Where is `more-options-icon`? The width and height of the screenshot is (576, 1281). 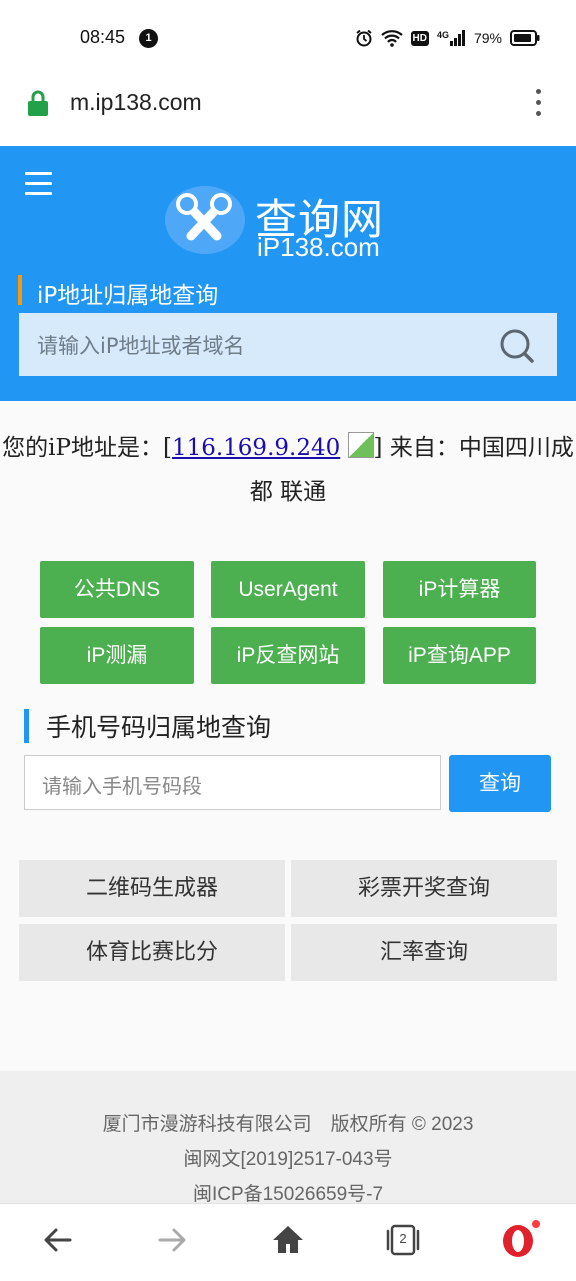
more-options-icon is located at coordinates (538, 104).